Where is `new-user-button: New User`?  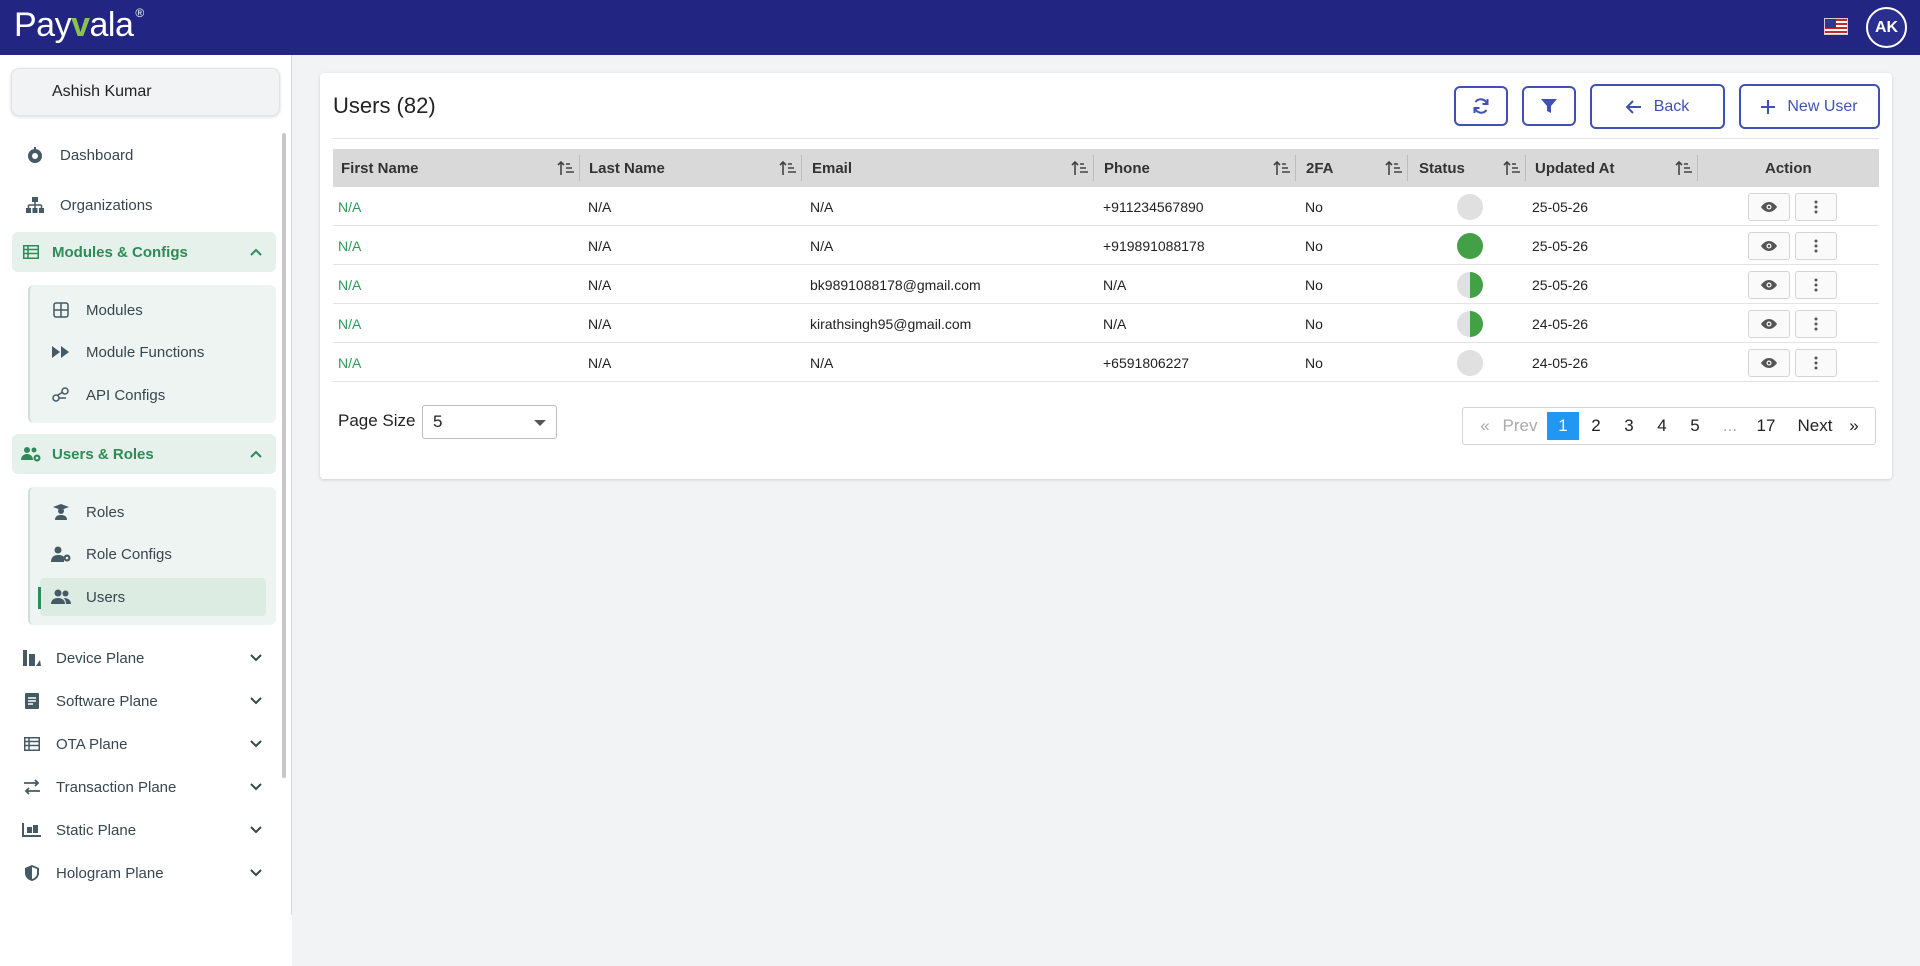 new-user-button: New User is located at coordinates (1809, 106).